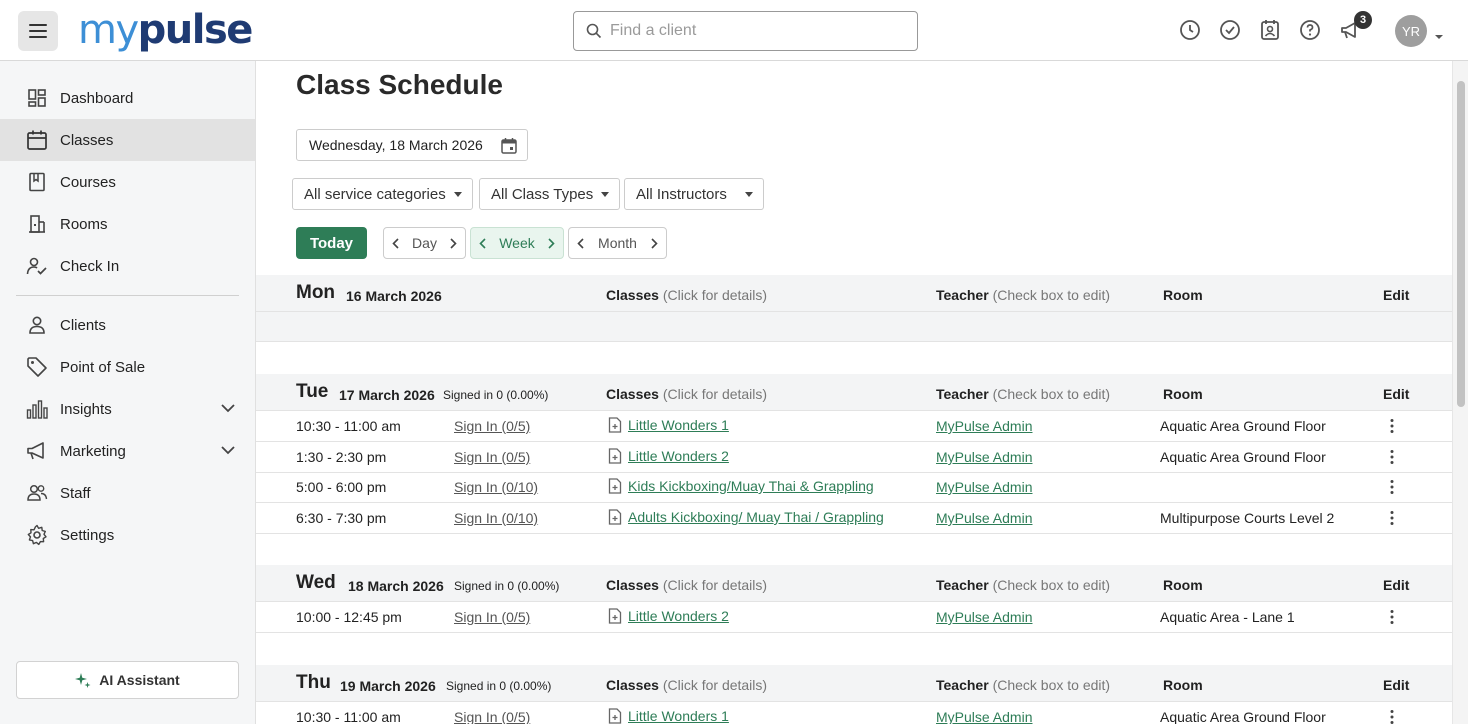  I want to click on contacts-button, so click(1270, 30).